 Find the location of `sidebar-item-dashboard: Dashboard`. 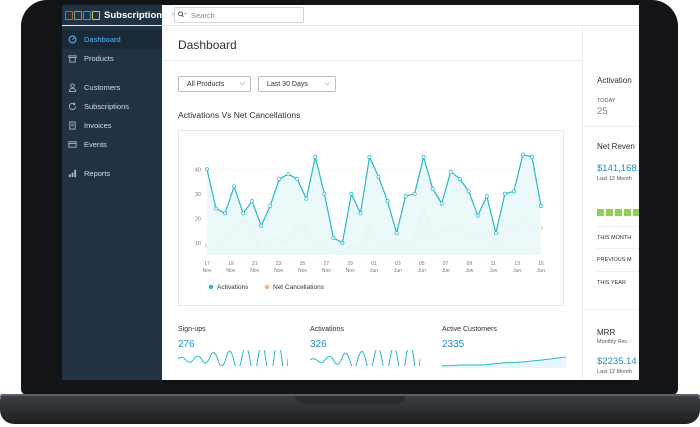

sidebar-item-dashboard: Dashboard is located at coordinates (112, 39).